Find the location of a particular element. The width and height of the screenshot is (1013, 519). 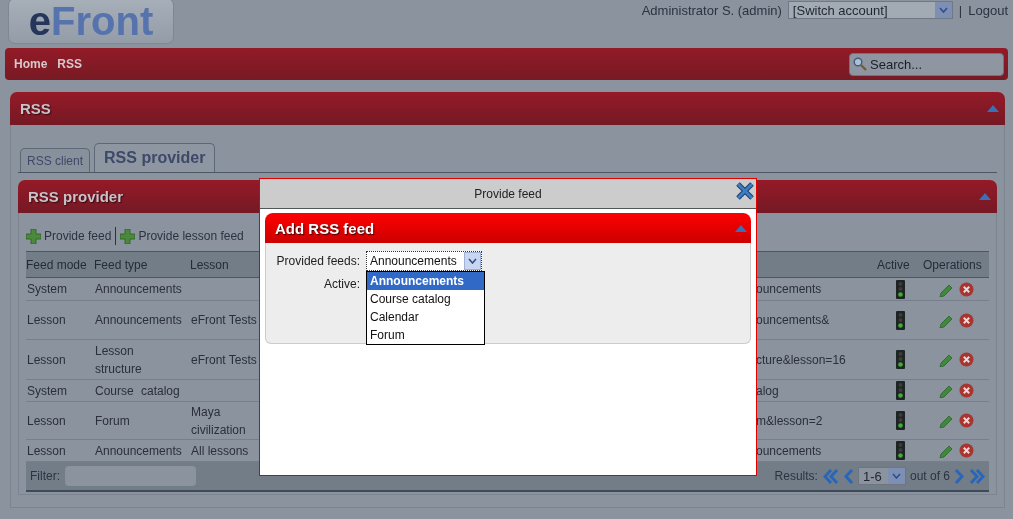

previous-page-button is located at coordinates (848, 476).